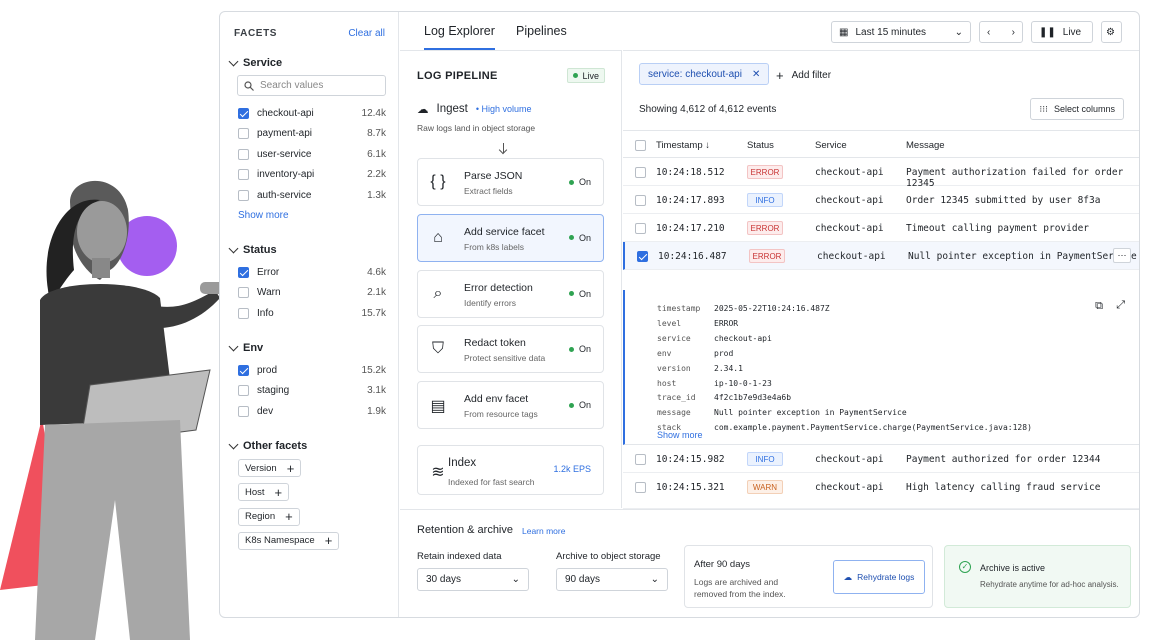  What do you see at coordinates (312, 391) in the screenshot?
I see `facet-option: staging 3.1k` at bounding box center [312, 391].